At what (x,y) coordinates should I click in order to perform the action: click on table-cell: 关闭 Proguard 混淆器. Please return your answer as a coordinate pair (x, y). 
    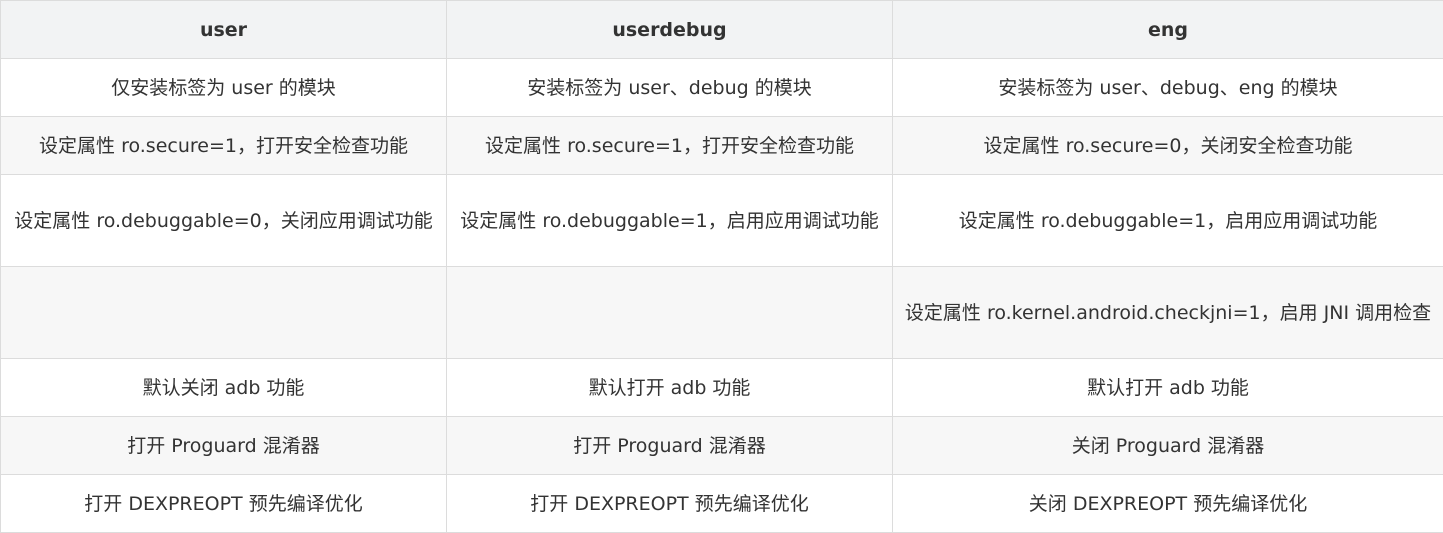
    Looking at the image, I should click on (1168, 446).